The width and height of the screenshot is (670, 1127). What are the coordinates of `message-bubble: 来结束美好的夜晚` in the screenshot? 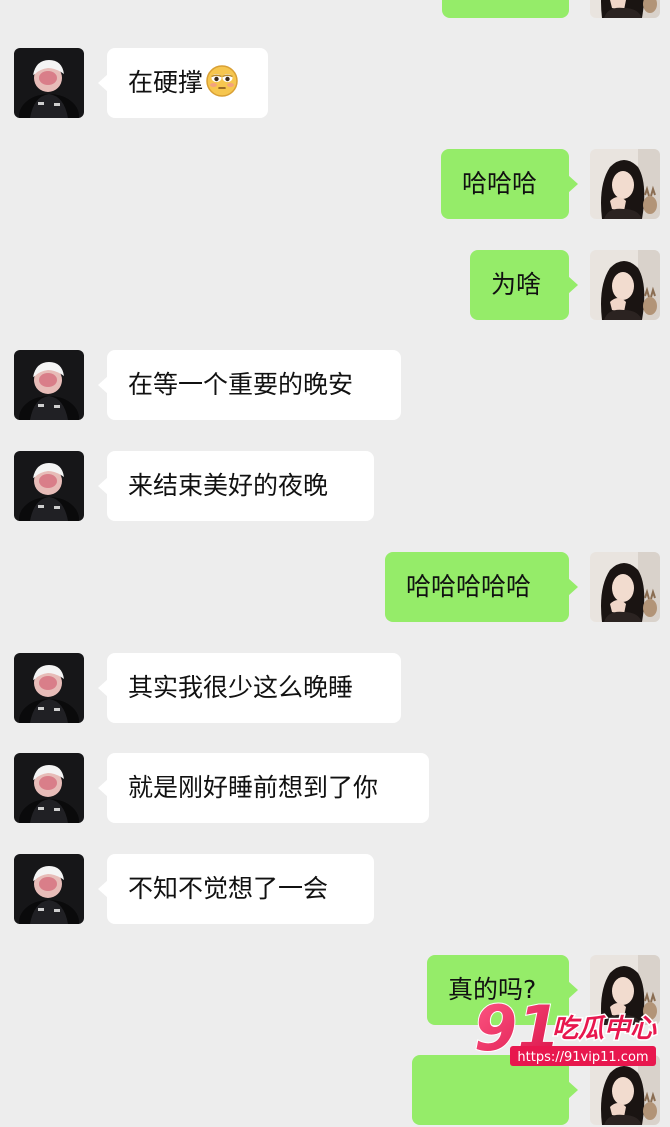 It's located at (236, 486).